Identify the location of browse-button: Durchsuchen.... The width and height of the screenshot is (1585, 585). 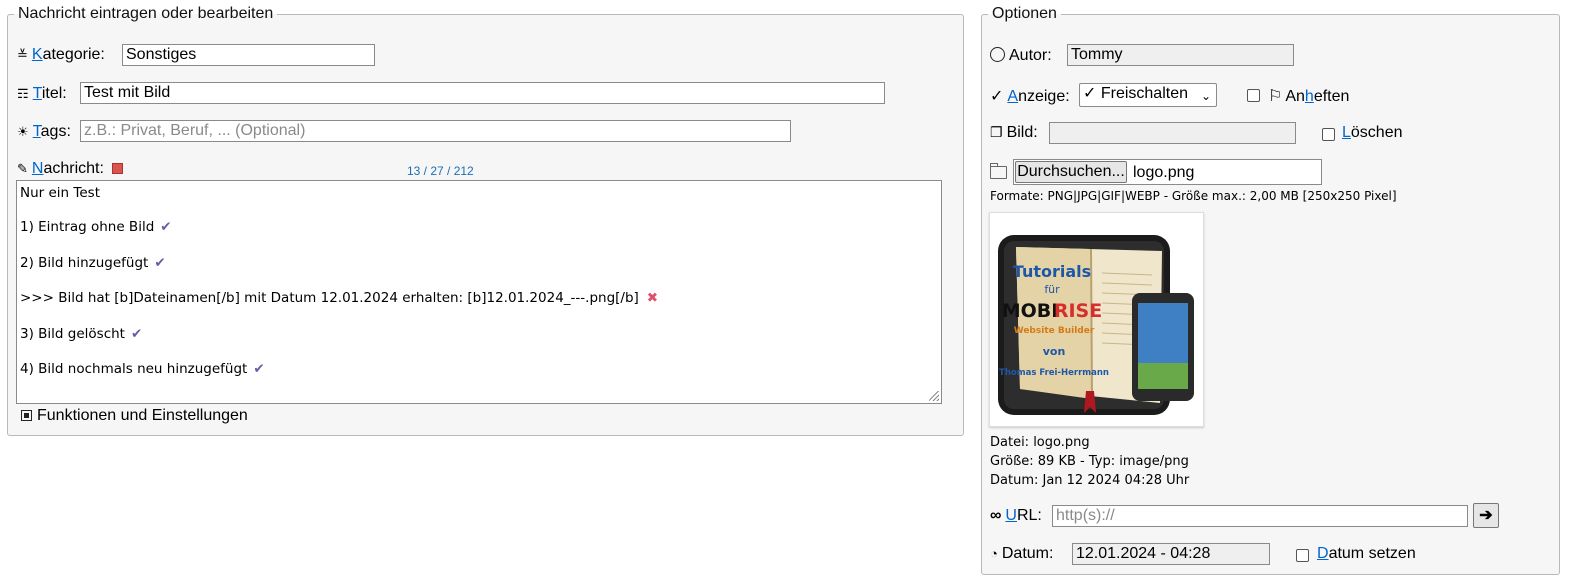
(1071, 172).